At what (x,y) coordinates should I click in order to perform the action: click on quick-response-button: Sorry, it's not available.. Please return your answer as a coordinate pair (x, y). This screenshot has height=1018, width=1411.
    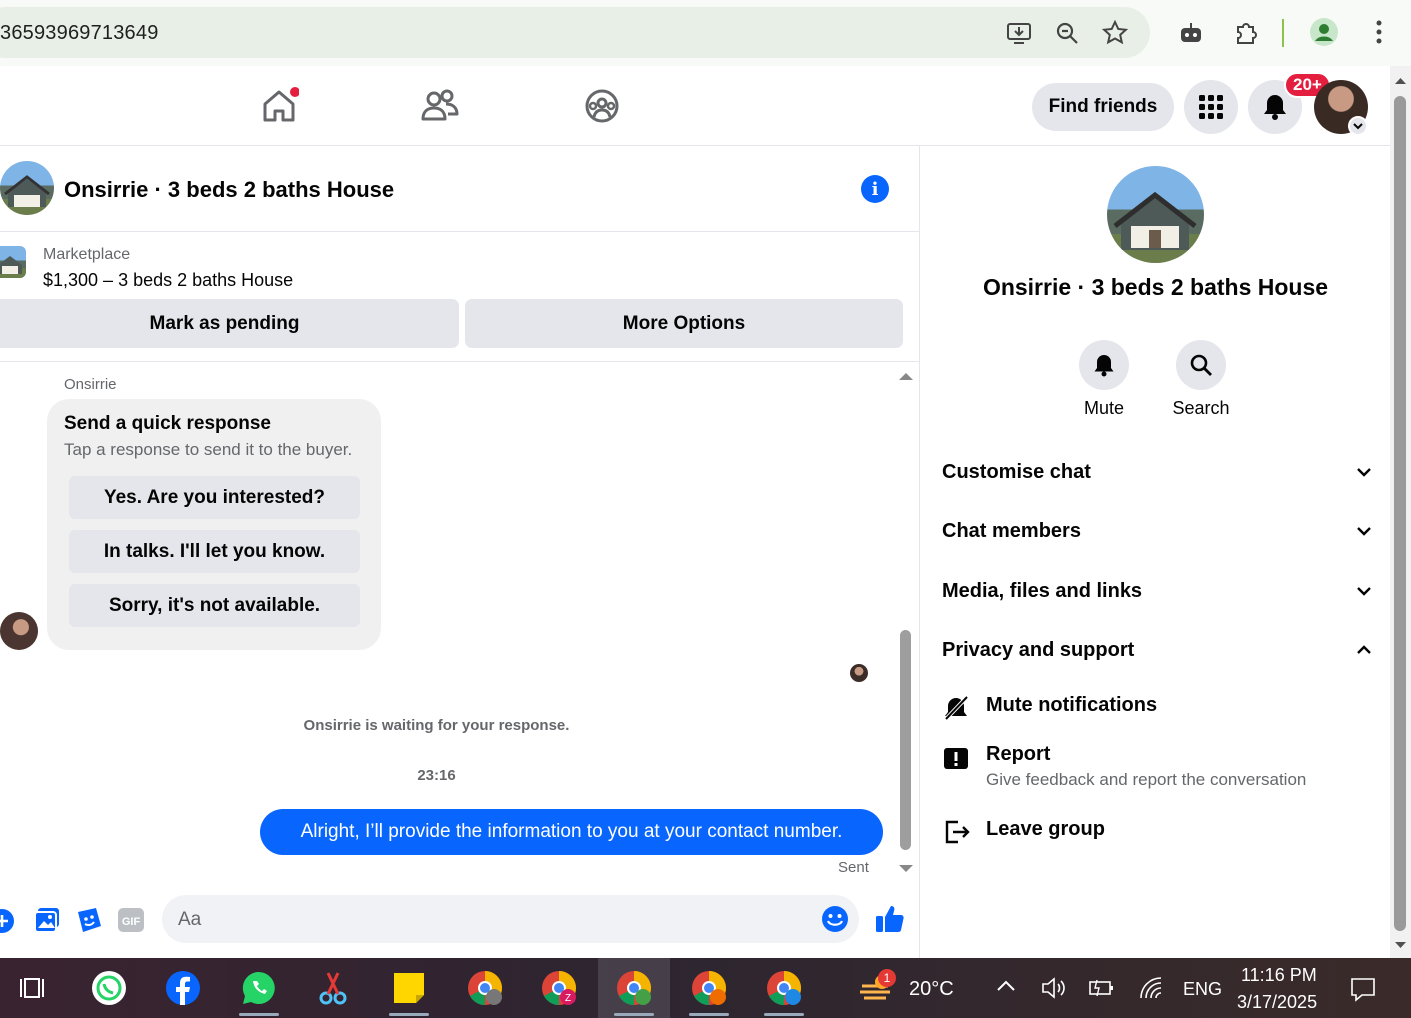
    Looking at the image, I should click on (214, 605).